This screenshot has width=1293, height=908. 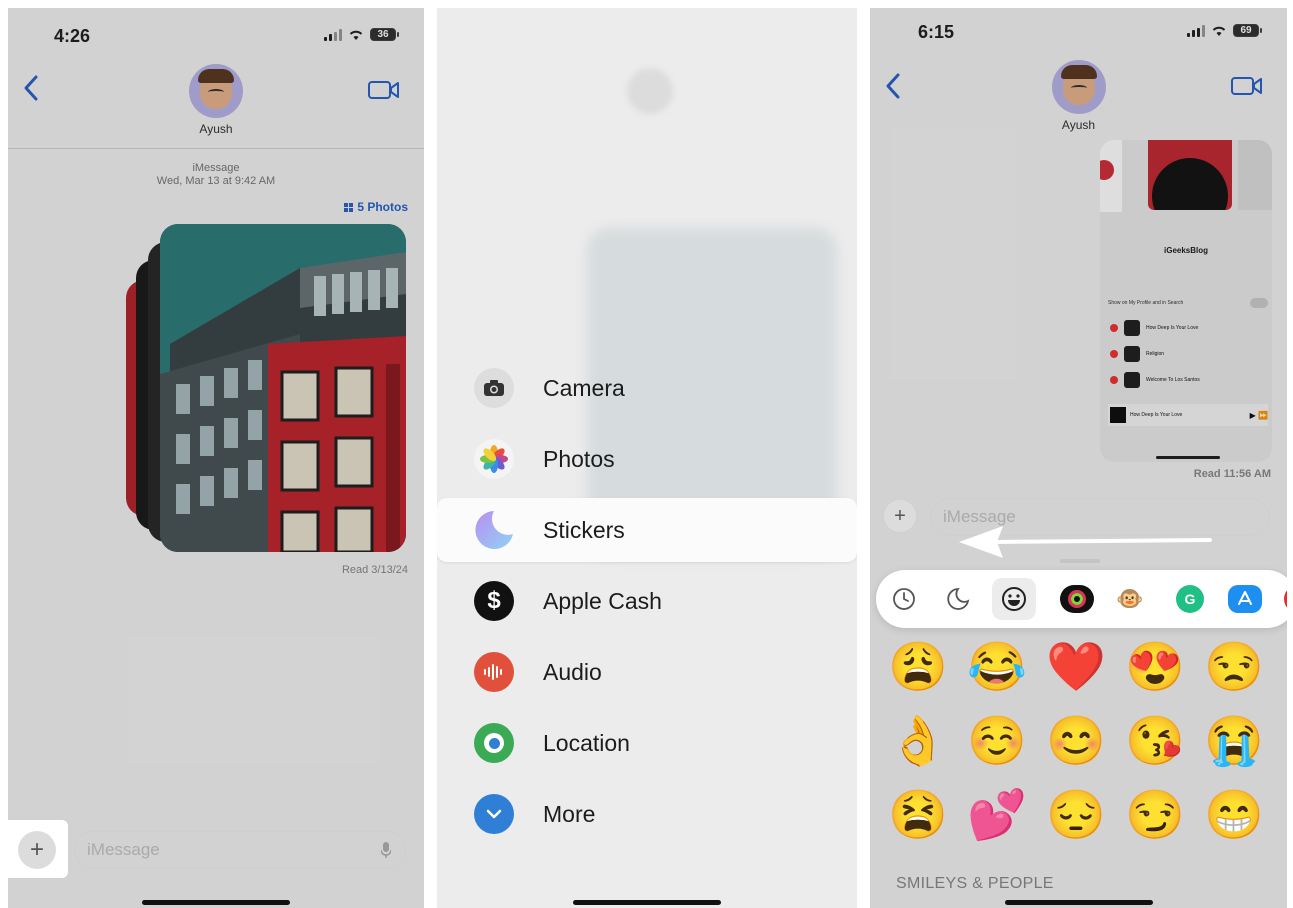 I want to click on status-icons: 36, so click(x=361, y=34).